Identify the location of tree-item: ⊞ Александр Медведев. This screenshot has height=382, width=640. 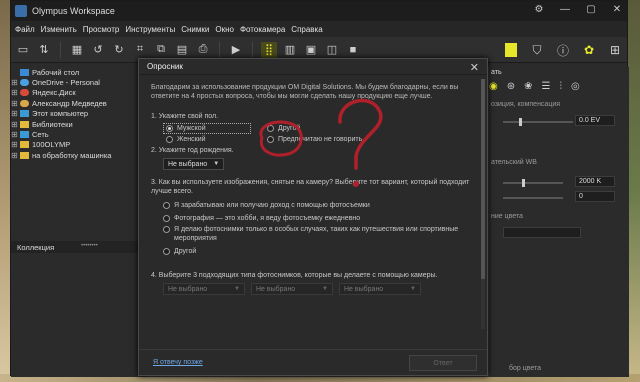
(79, 103).